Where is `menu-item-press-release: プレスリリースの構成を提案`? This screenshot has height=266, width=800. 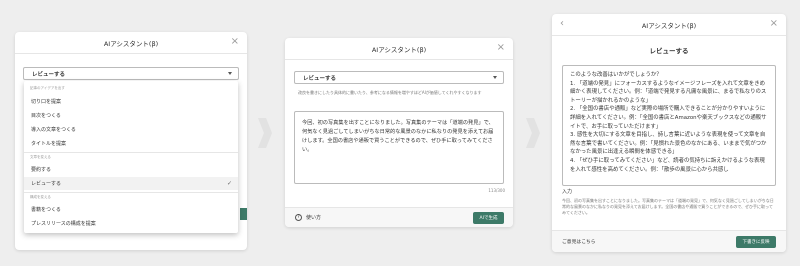
menu-item-press-release: プレスリリースの構成を提案 is located at coordinates (131, 223).